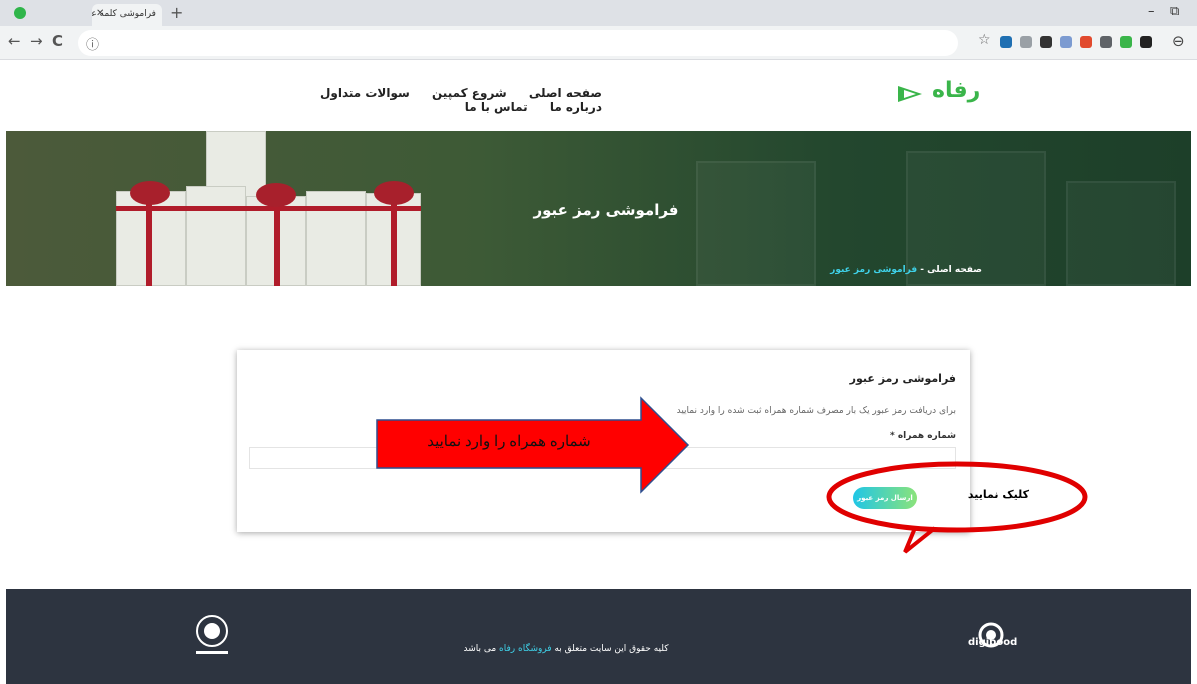  What do you see at coordinates (885, 498) in the screenshot?
I see `send-password-button: ارسال رمز عبور` at bounding box center [885, 498].